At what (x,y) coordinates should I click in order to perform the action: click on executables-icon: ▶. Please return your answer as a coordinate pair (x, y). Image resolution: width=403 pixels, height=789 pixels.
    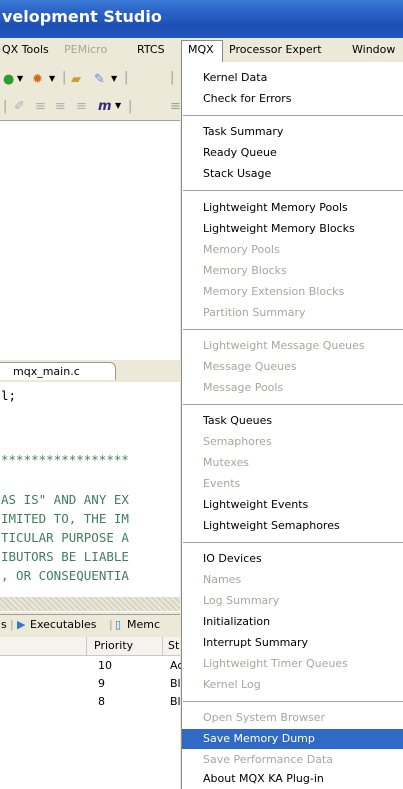
    Looking at the image, I should click on (21, 624).